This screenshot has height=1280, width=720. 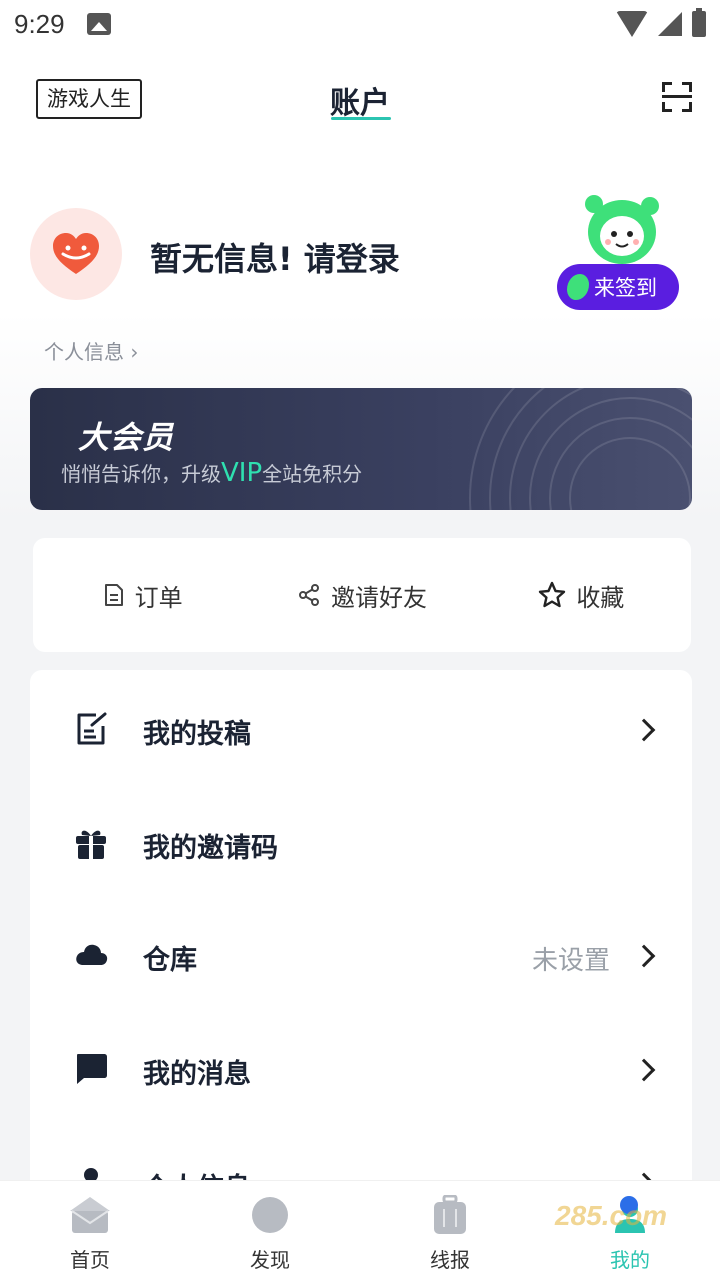 What do you see at coordinates (622, 230) in the screenshot?
I see `mascot-icon` at bounding box center [622, 230].